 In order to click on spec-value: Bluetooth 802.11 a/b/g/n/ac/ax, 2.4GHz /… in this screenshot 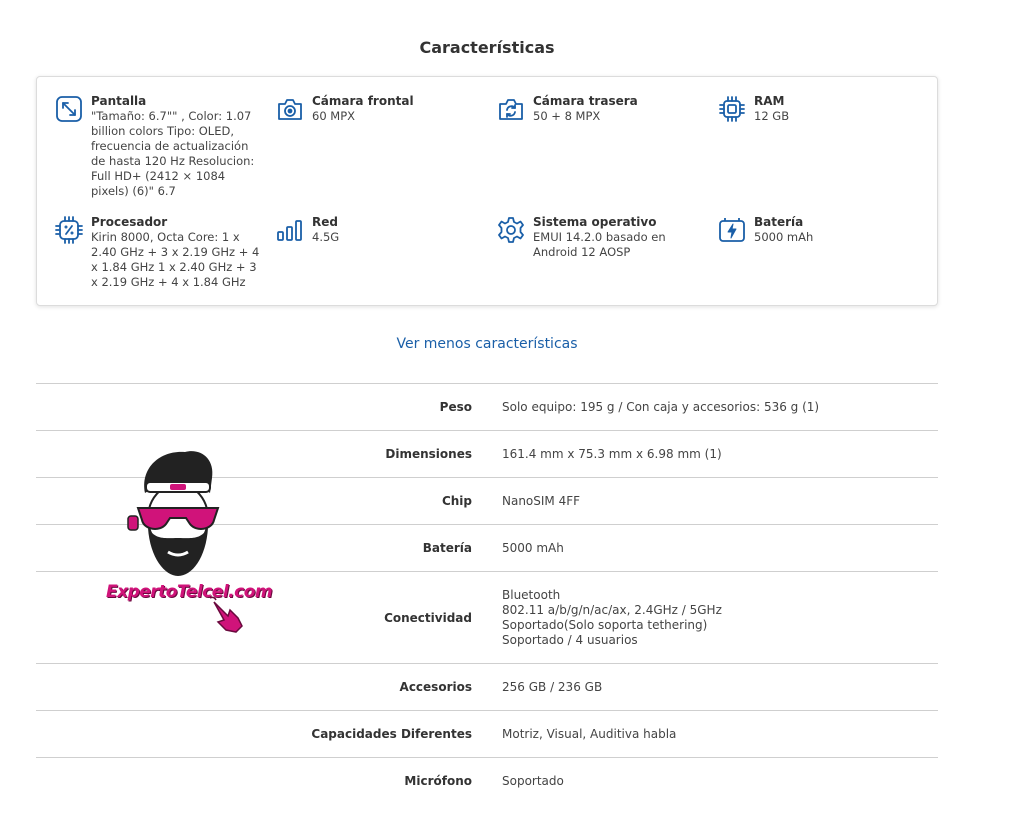, I will do `click(612, 617)`.